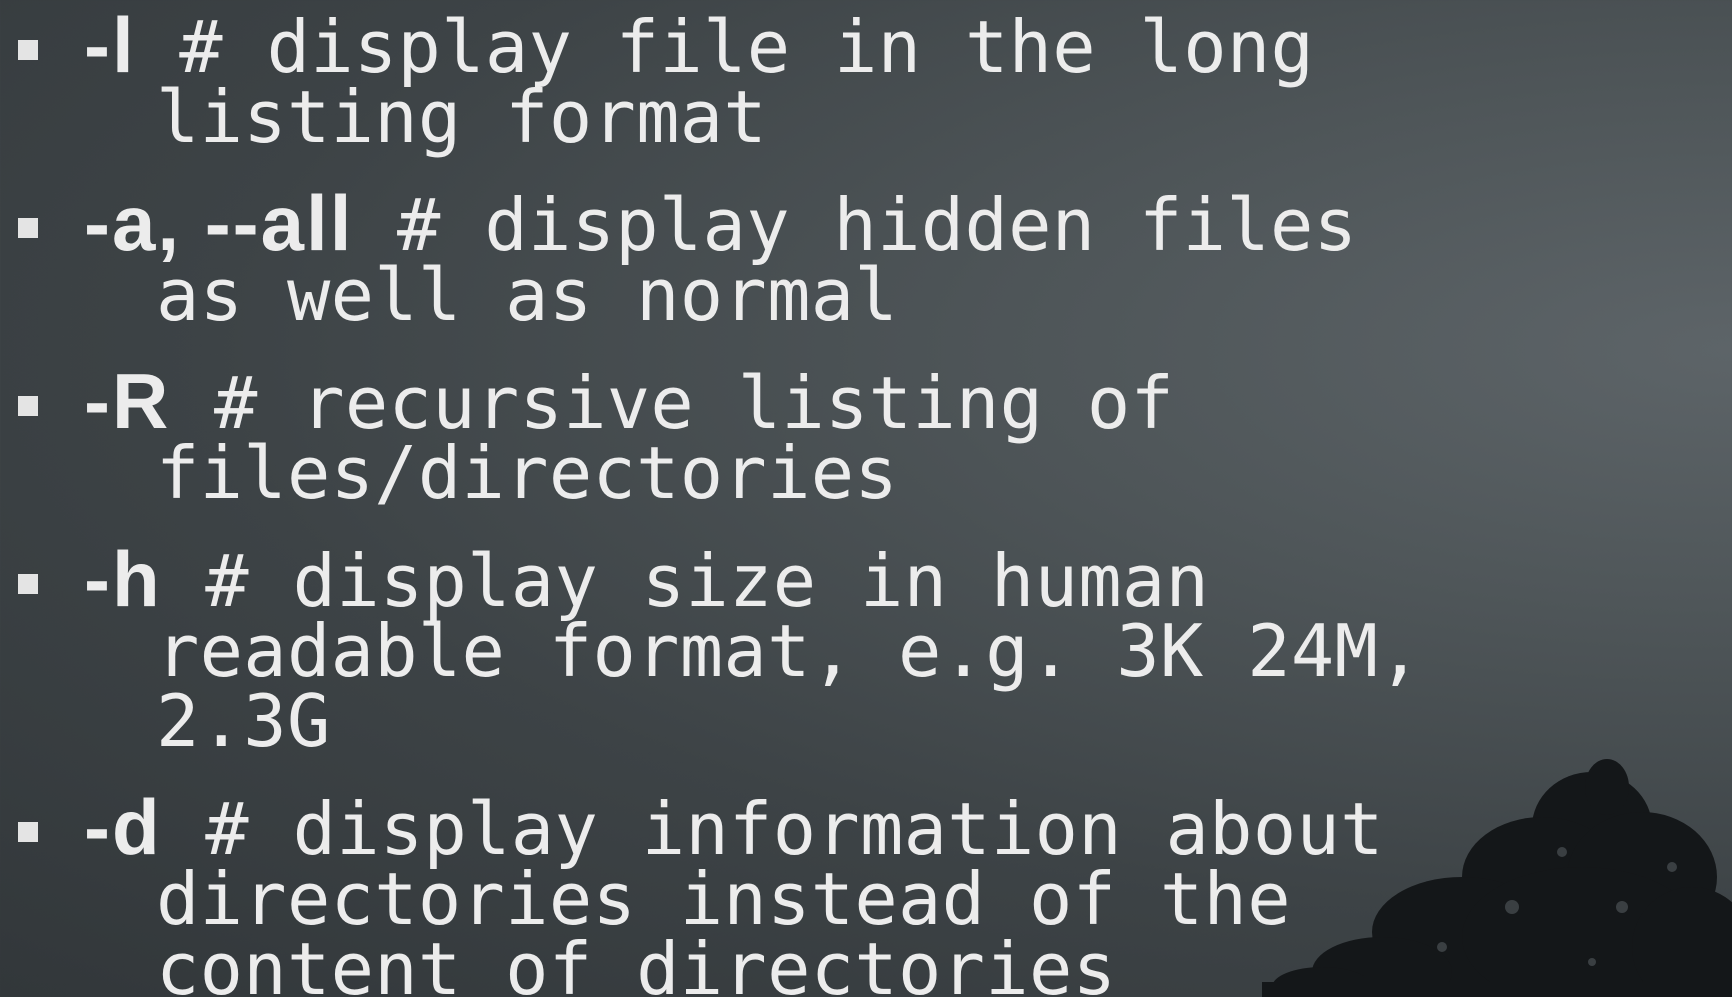 Image resolution: width=1732 pixels, height=997 pixels. I want to click on item-continuation-line: readable format, e.g. 3K 24M,, so click(789, 651).